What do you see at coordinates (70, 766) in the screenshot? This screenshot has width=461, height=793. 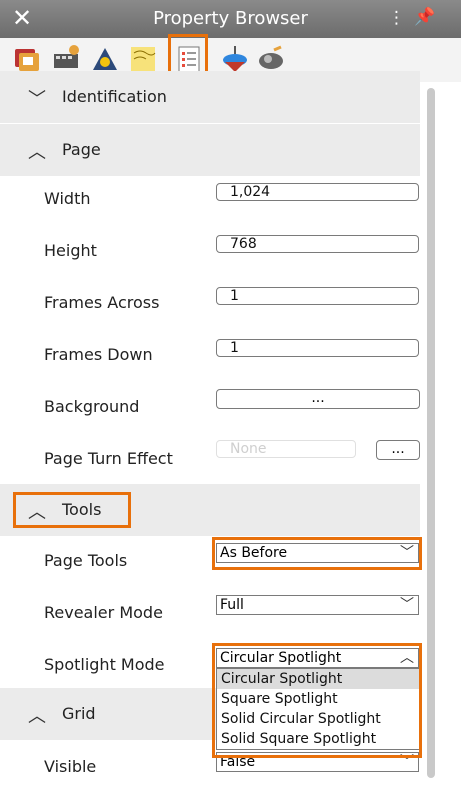 I see `grid-visible-label: Visible` at bounding box center [70, 766].